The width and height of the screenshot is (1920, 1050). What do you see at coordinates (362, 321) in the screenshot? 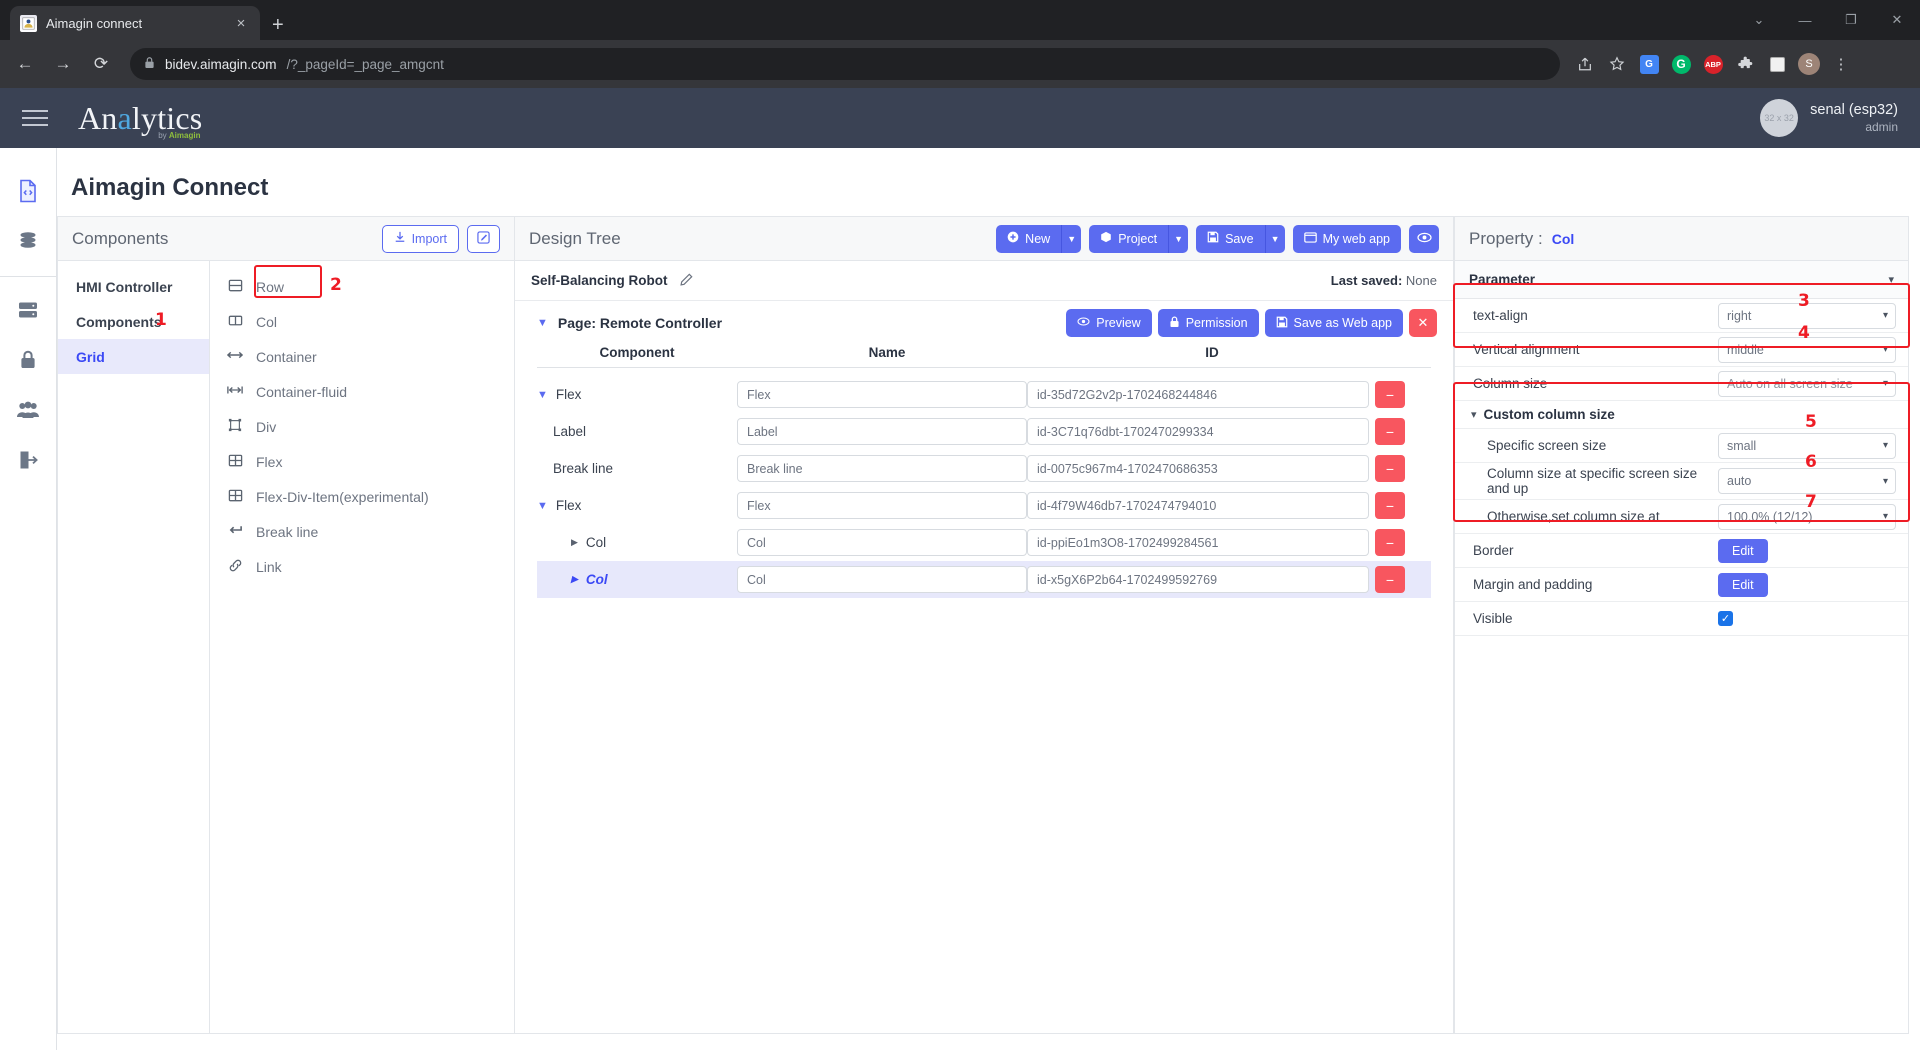
I see `component-item-col: Col` at bounding box center [362, 321].